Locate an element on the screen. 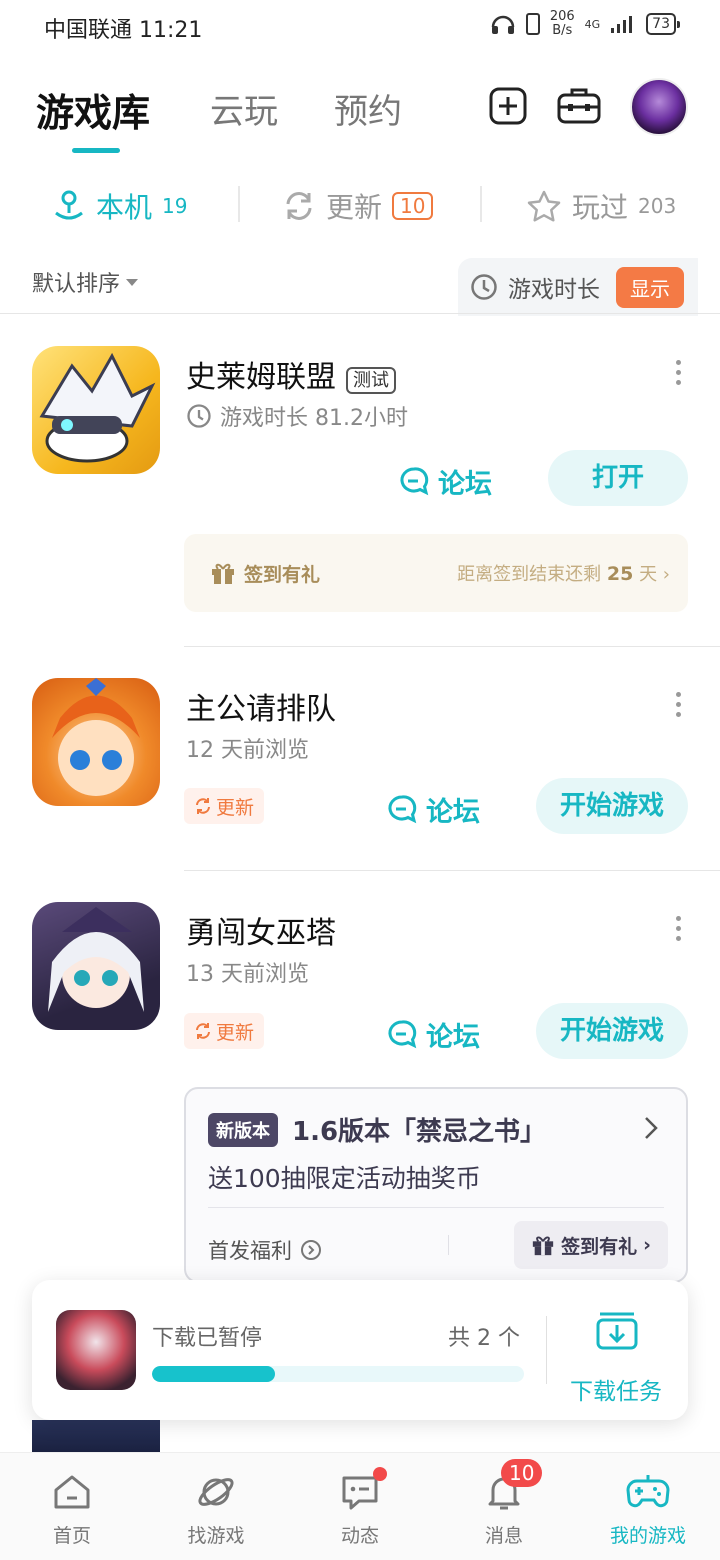 This screenshot has width=720, height=1560. sign-in-countdown: 距离签到结束还剩 25 天 › is located at coordinates (563, 574).